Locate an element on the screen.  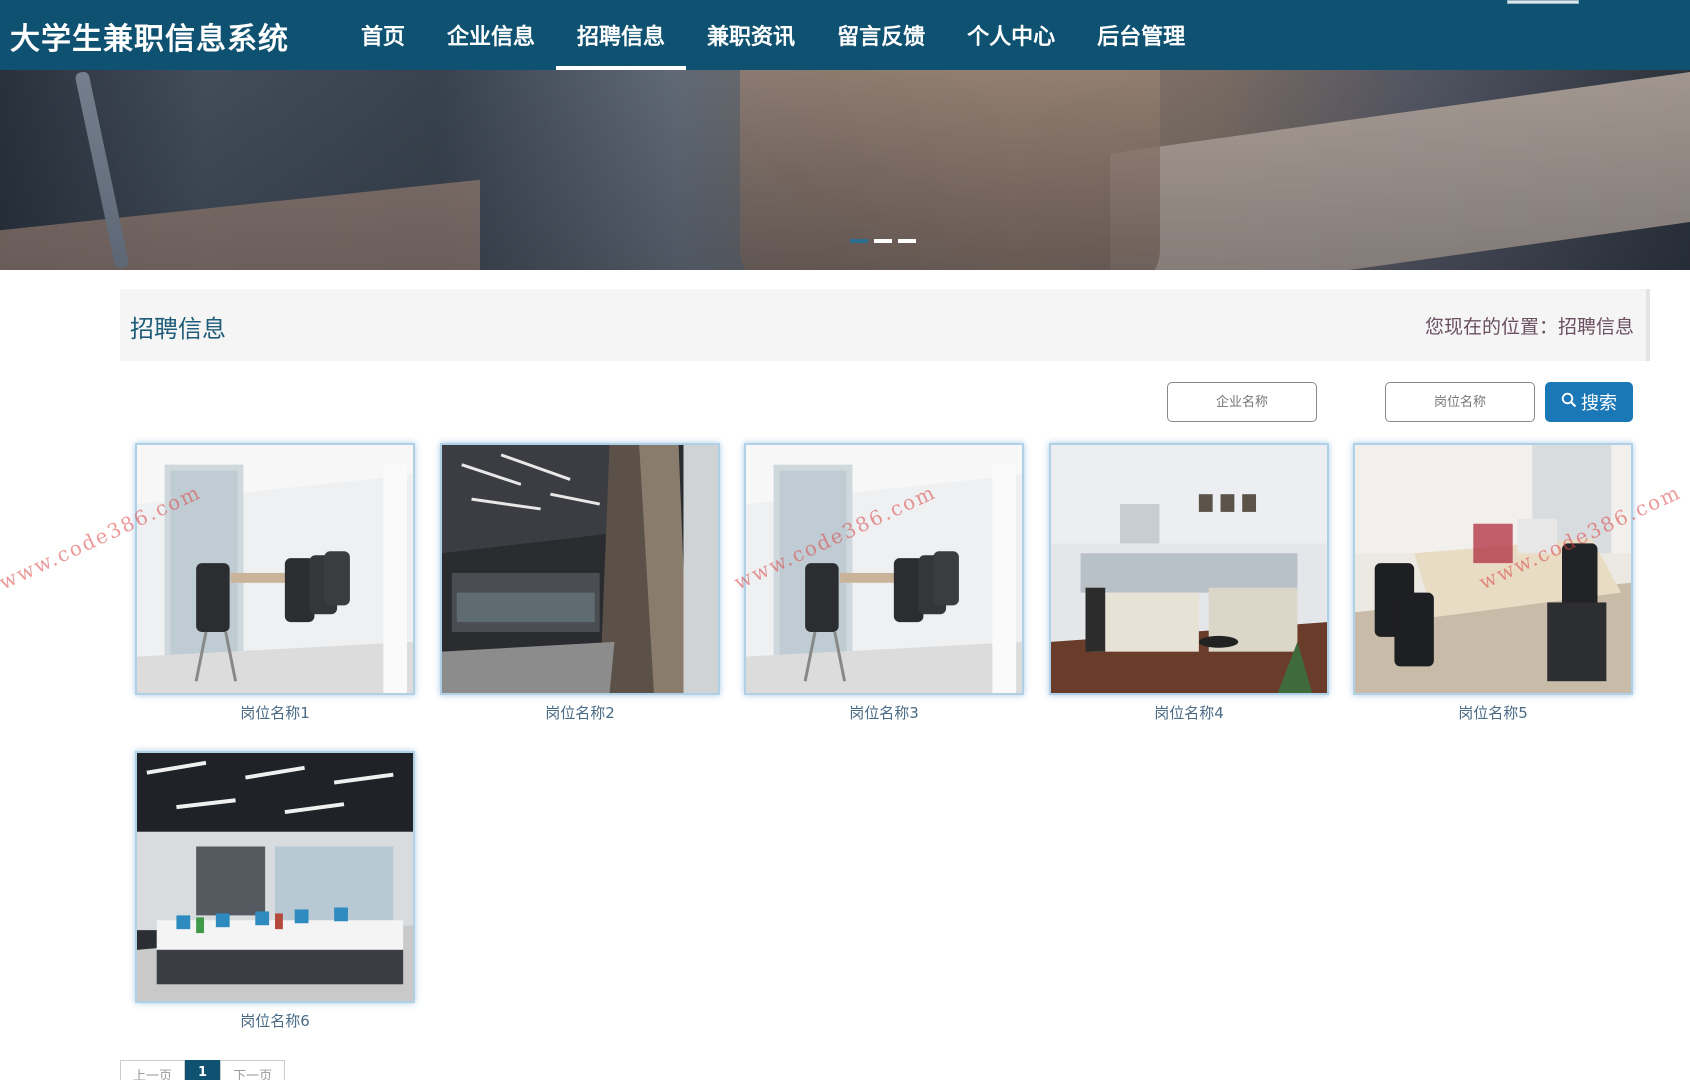
job-card: 岗位名称2 is located at coordinates (580, 583).